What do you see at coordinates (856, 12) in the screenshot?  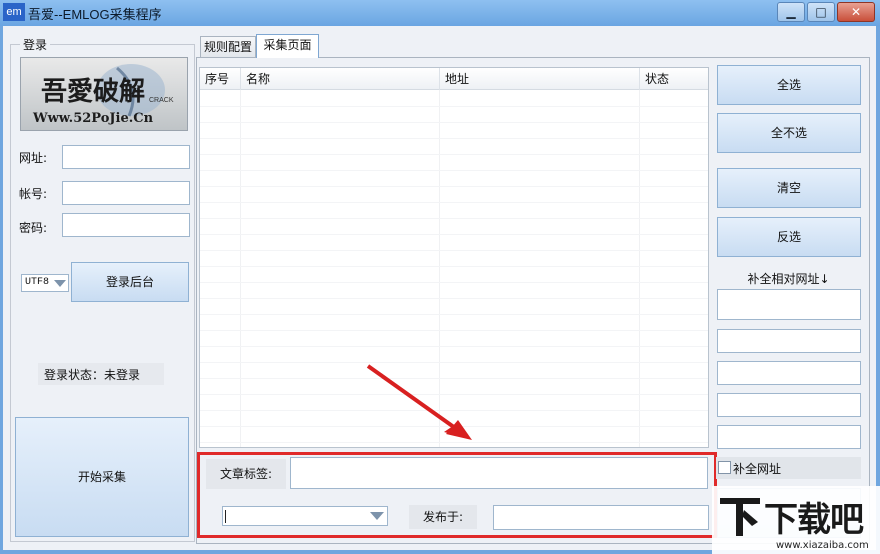 I see `close-button: ✕` at bounding box center [856, 12].